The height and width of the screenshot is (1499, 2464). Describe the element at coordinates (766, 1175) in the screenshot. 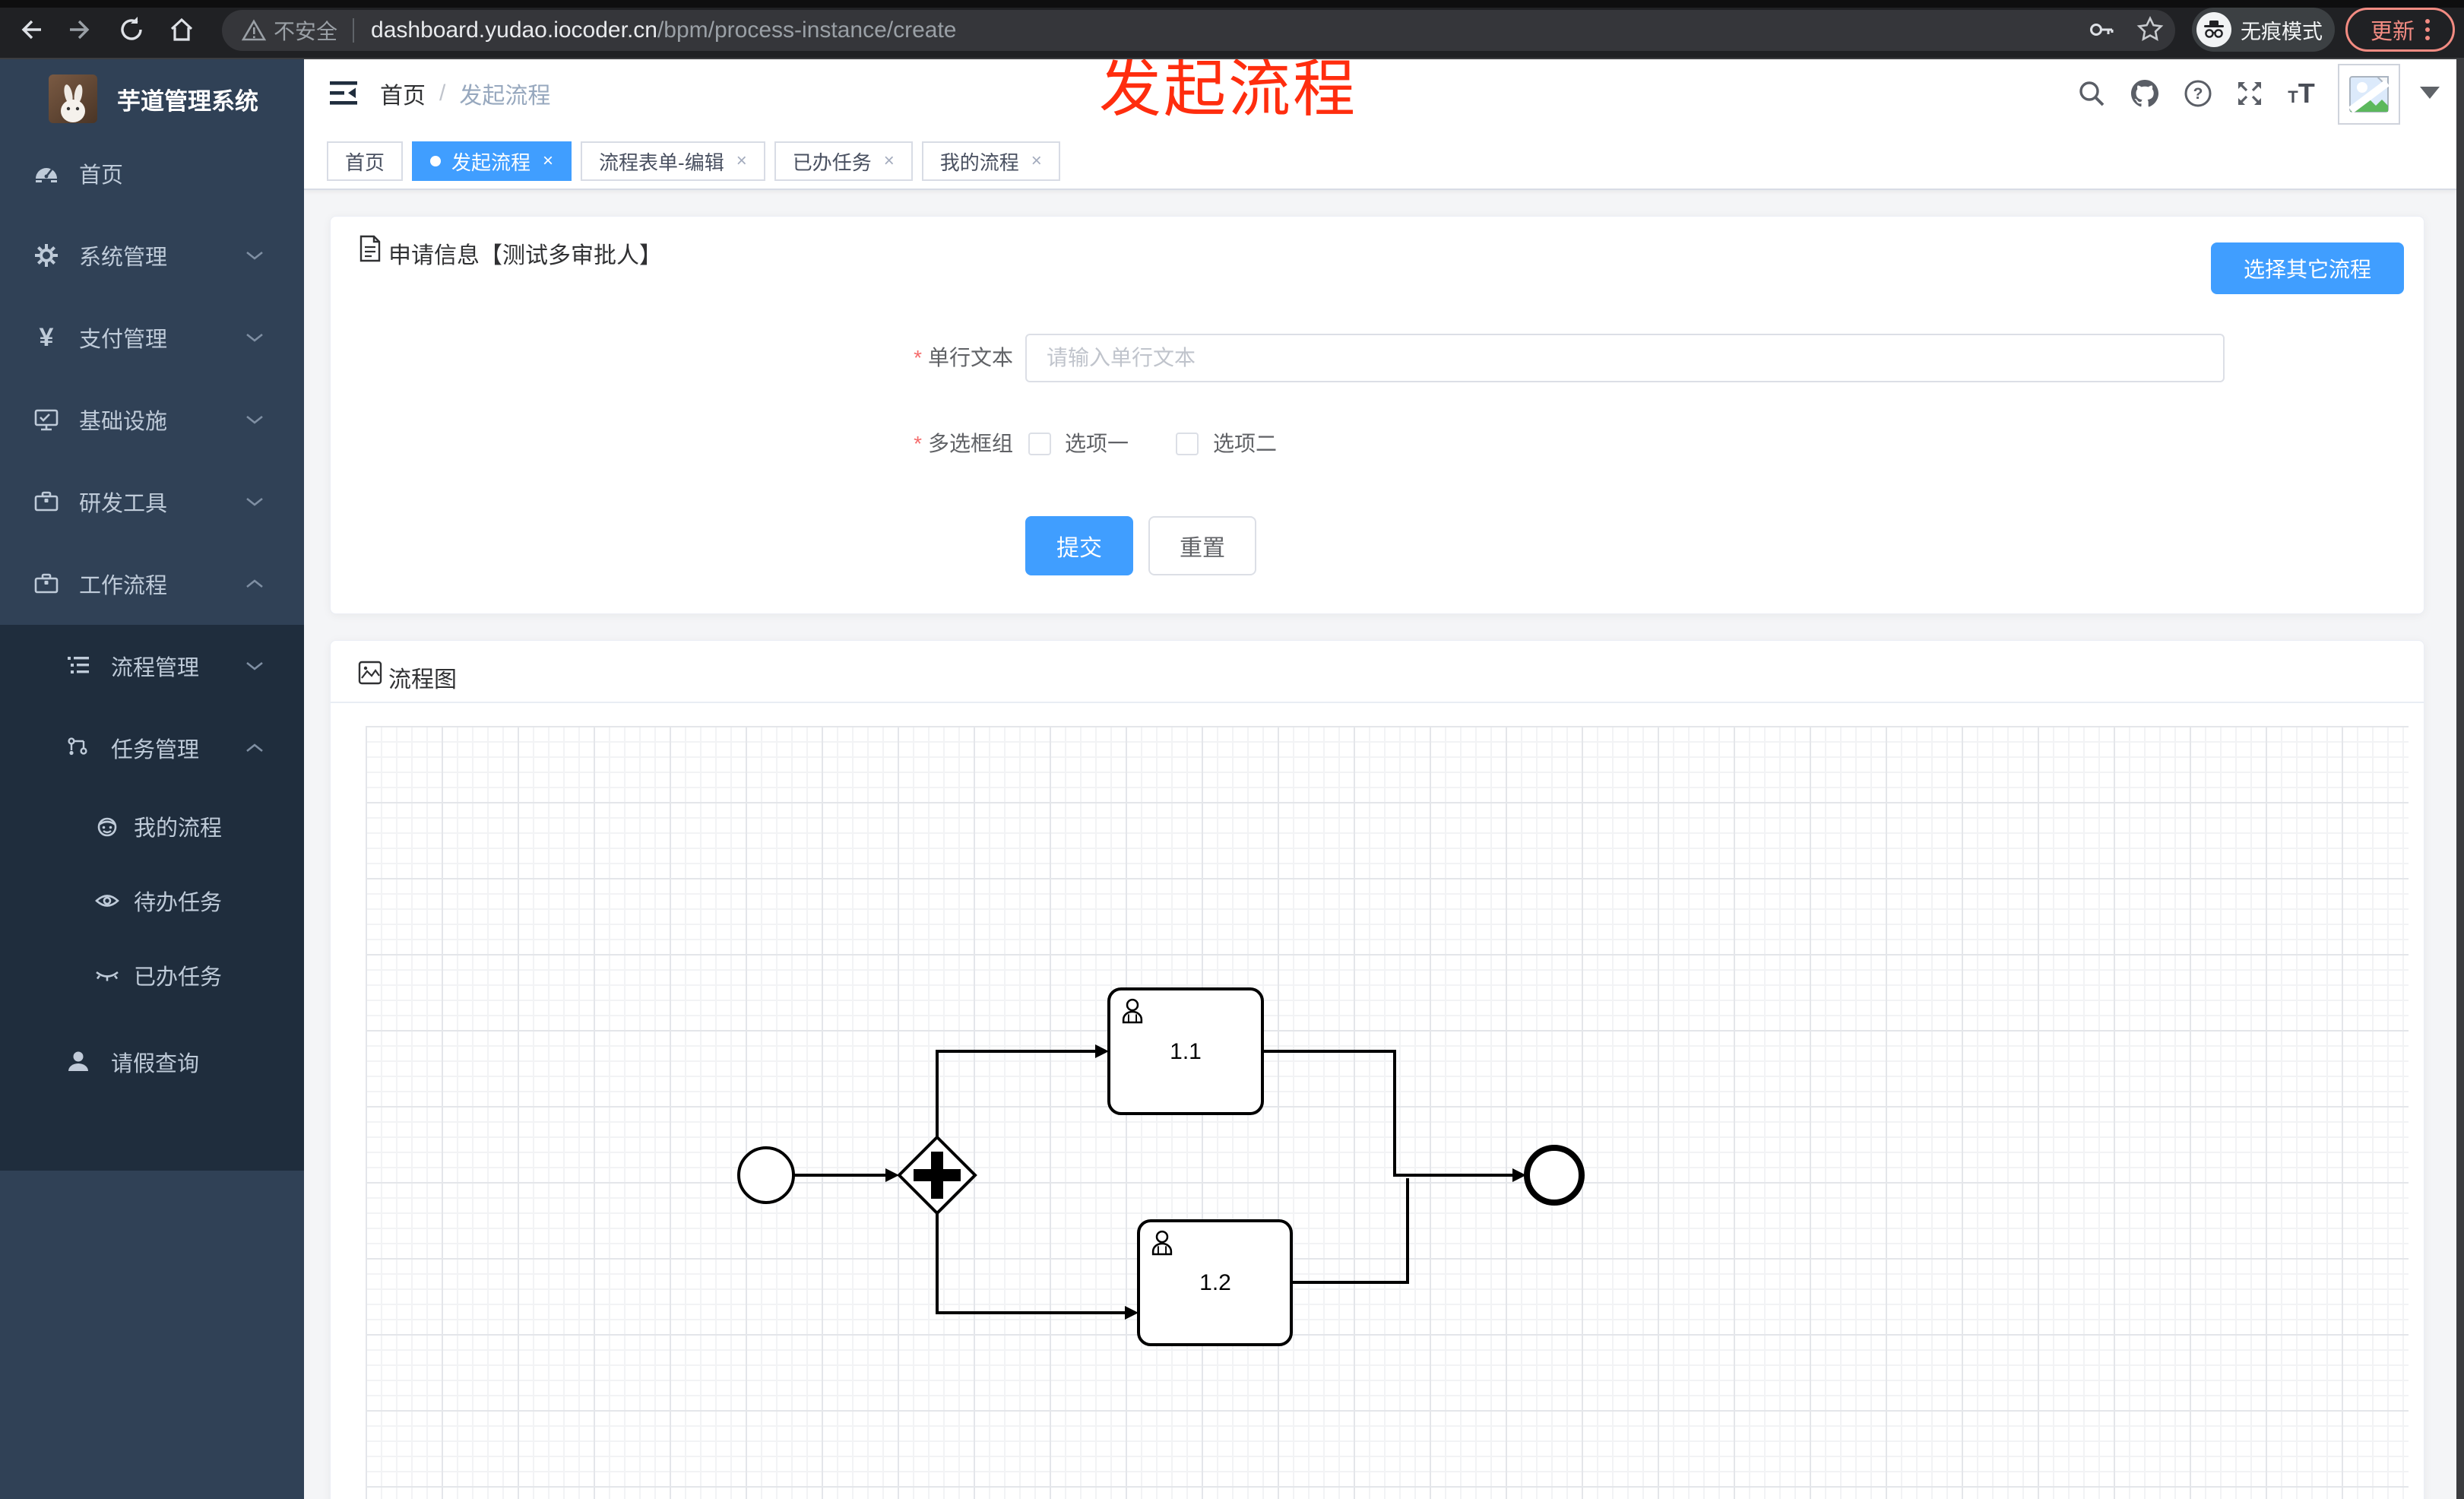

I see `bpmn-start-event` at that location.